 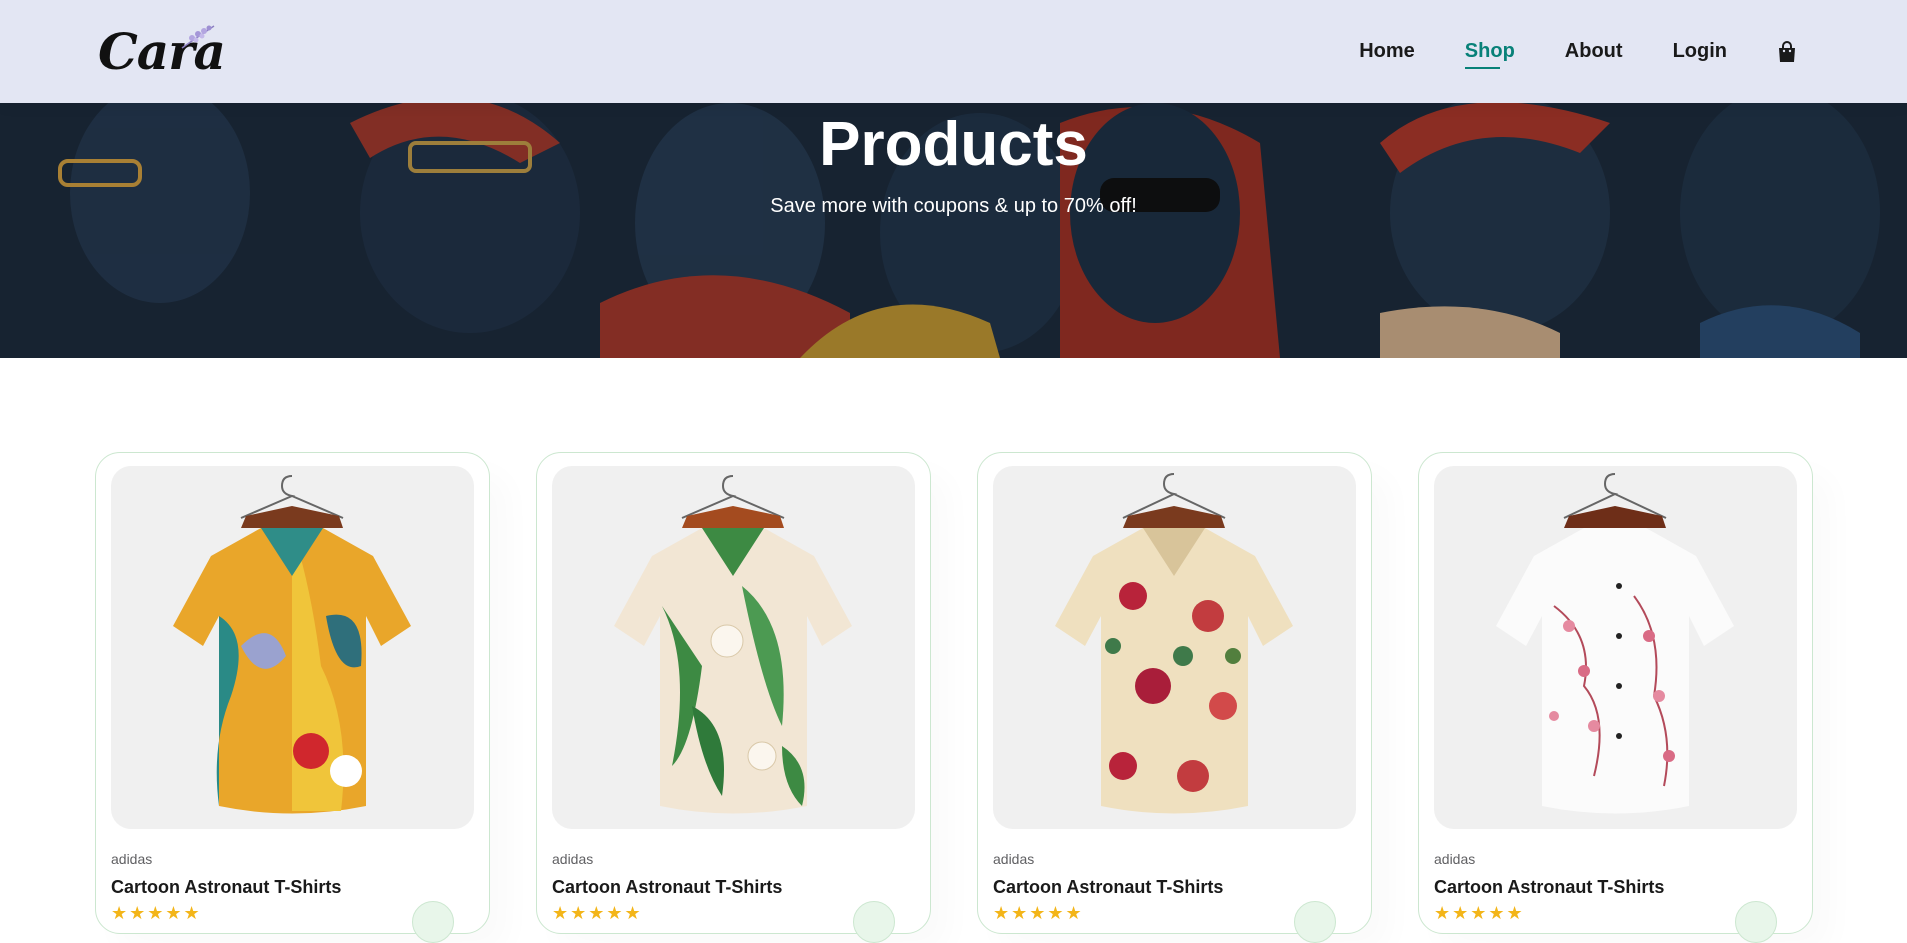 I want to click on nav-login: Login, so click(x=1700, y=51).